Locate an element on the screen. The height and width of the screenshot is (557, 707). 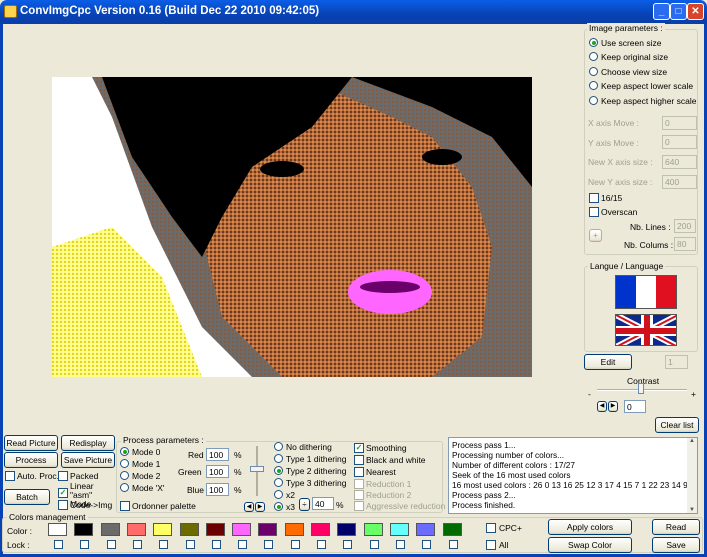
keep-aspect-lower-radio is located at coordinates (593, 85).